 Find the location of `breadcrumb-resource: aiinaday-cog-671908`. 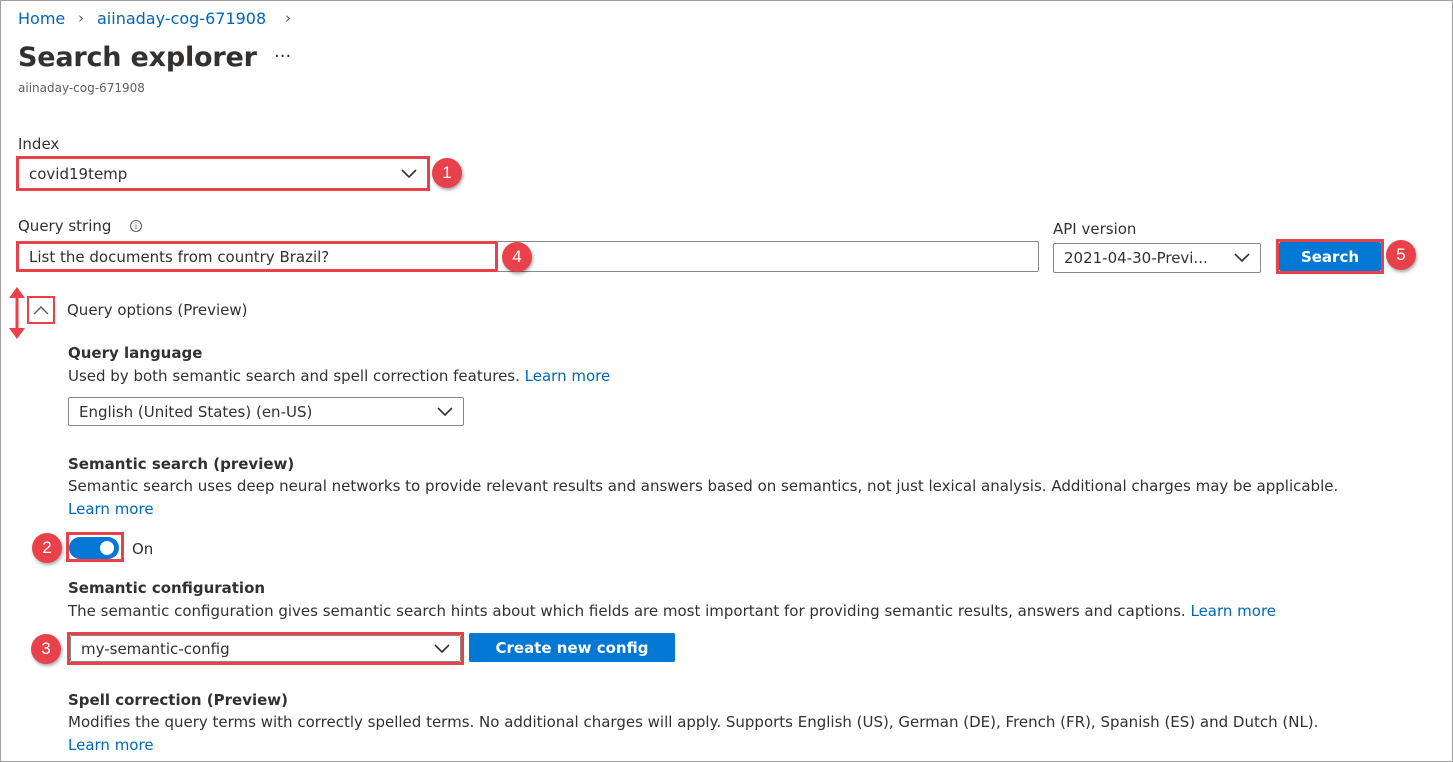

breadcrumb-resource: aiinaday-cog-671908 is located at coordinates (181, 18).